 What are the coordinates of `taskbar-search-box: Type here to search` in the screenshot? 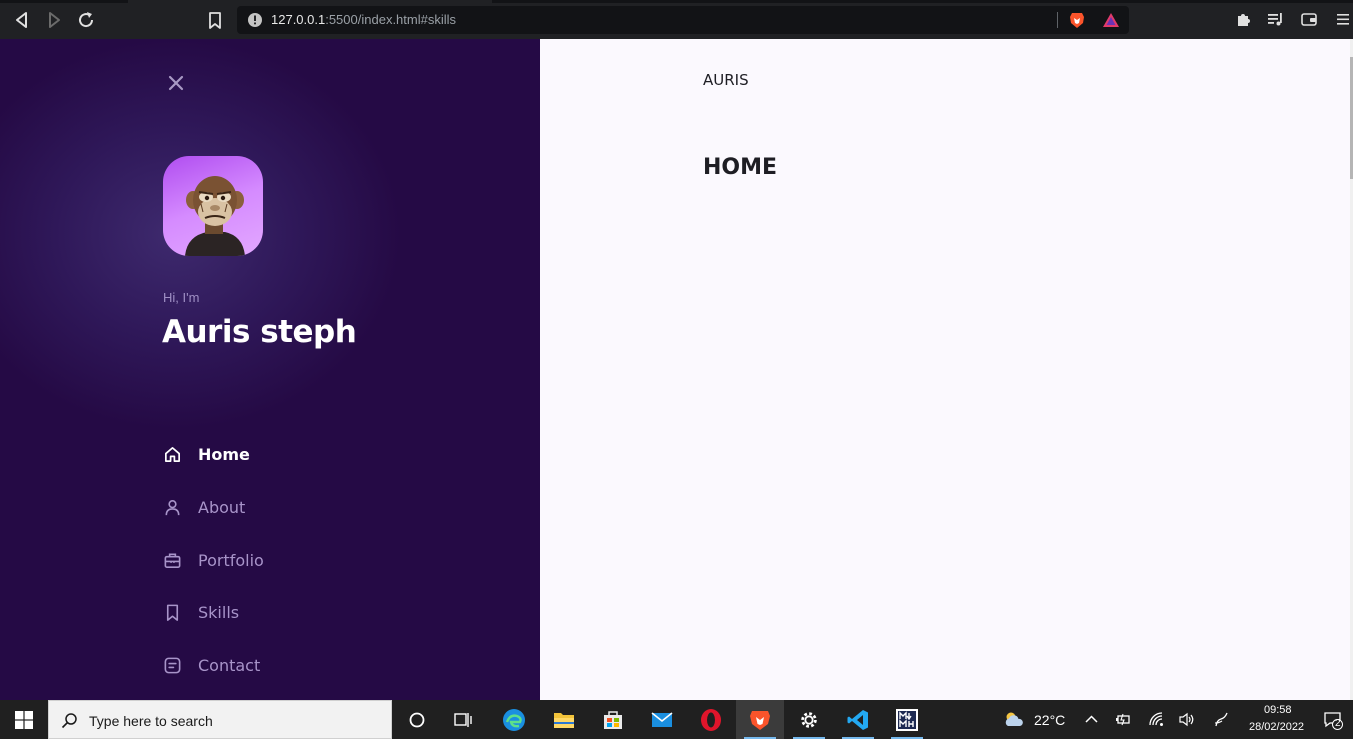 It's located at (220, 719).